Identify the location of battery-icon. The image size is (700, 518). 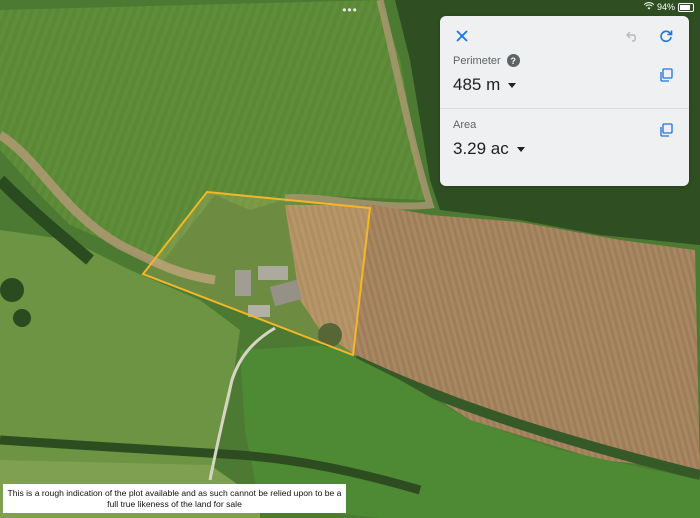
(686, 7).